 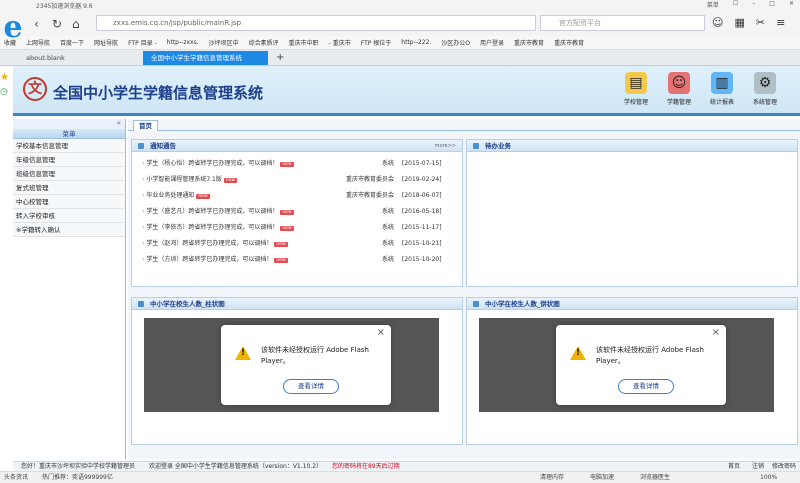 I want to click on maximize-icon: □, so click(x=772, y=4).